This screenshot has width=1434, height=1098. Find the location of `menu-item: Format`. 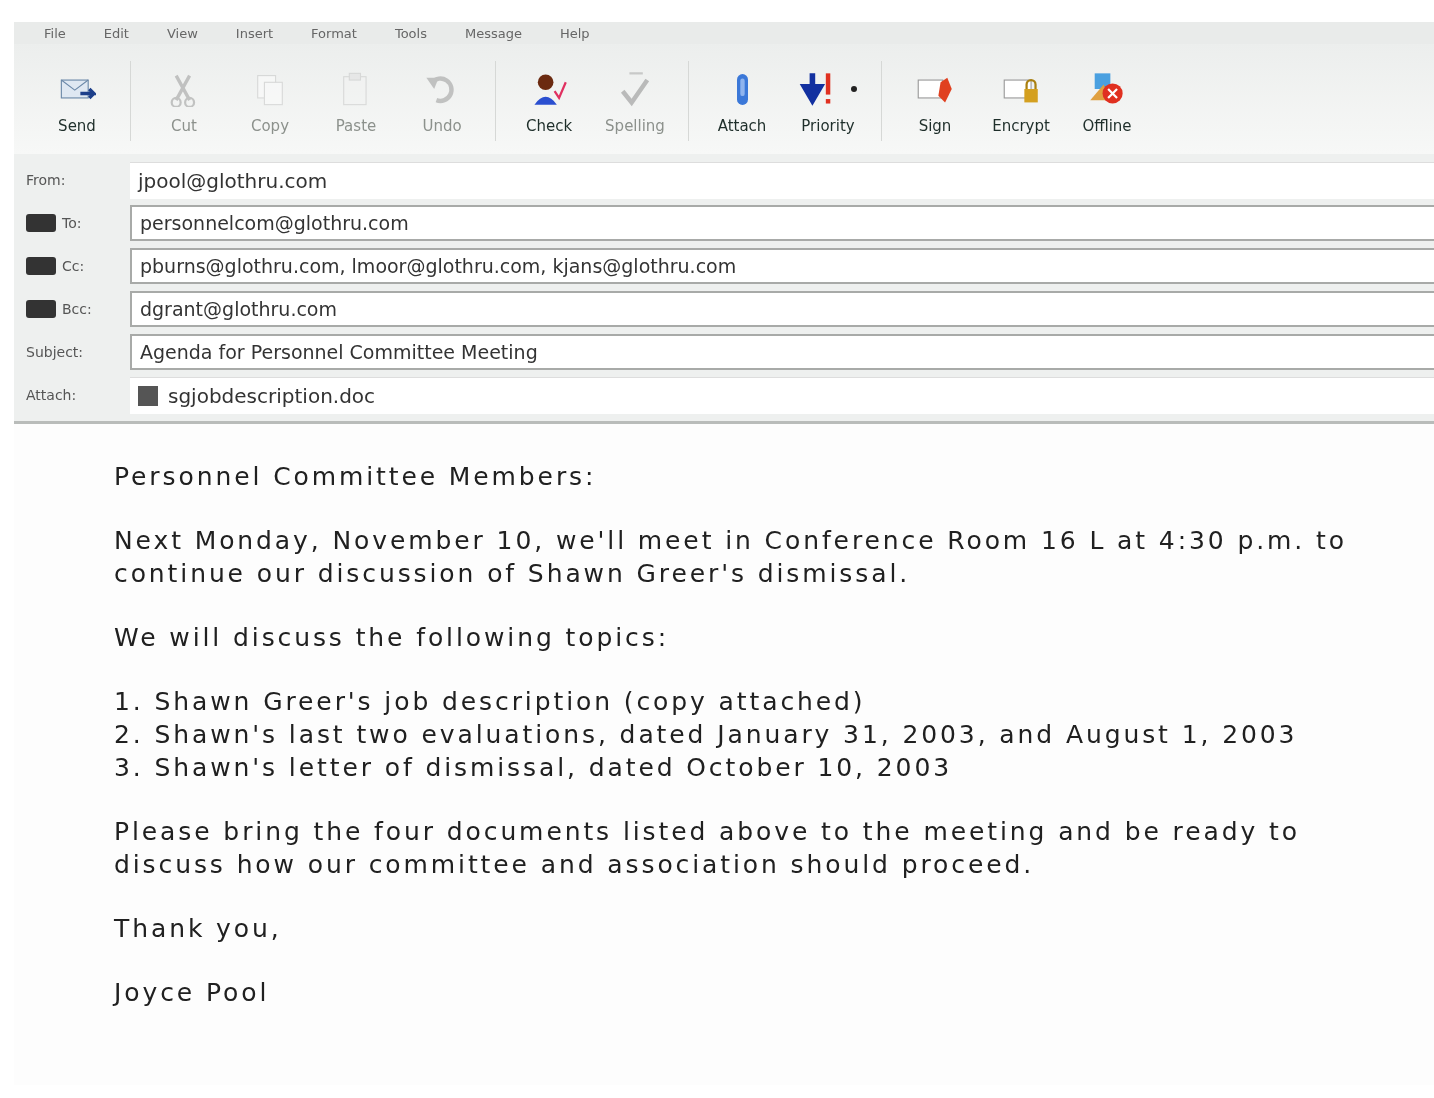

menu-item: Format is located at coordinates (334, 33).